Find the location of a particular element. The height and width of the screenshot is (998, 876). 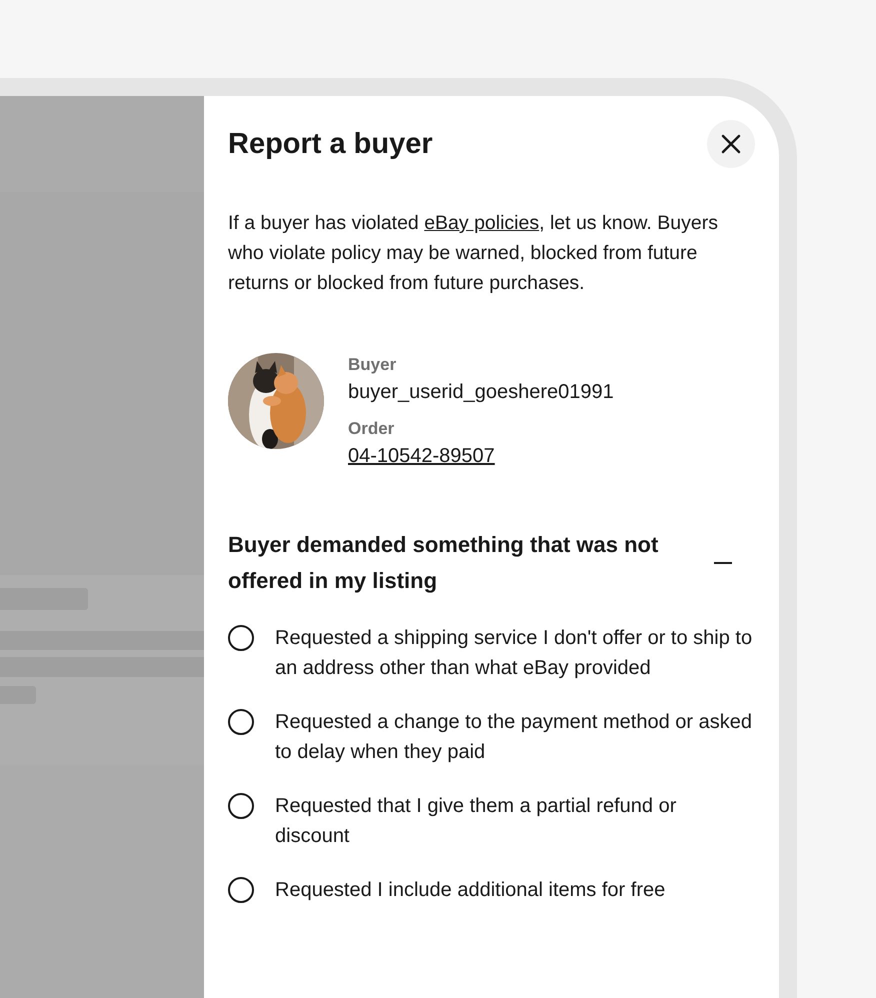

option-label: Requested a shipping service I don't offer or to ship to an address other than what eBay provided is located at coordinates (514, 653).